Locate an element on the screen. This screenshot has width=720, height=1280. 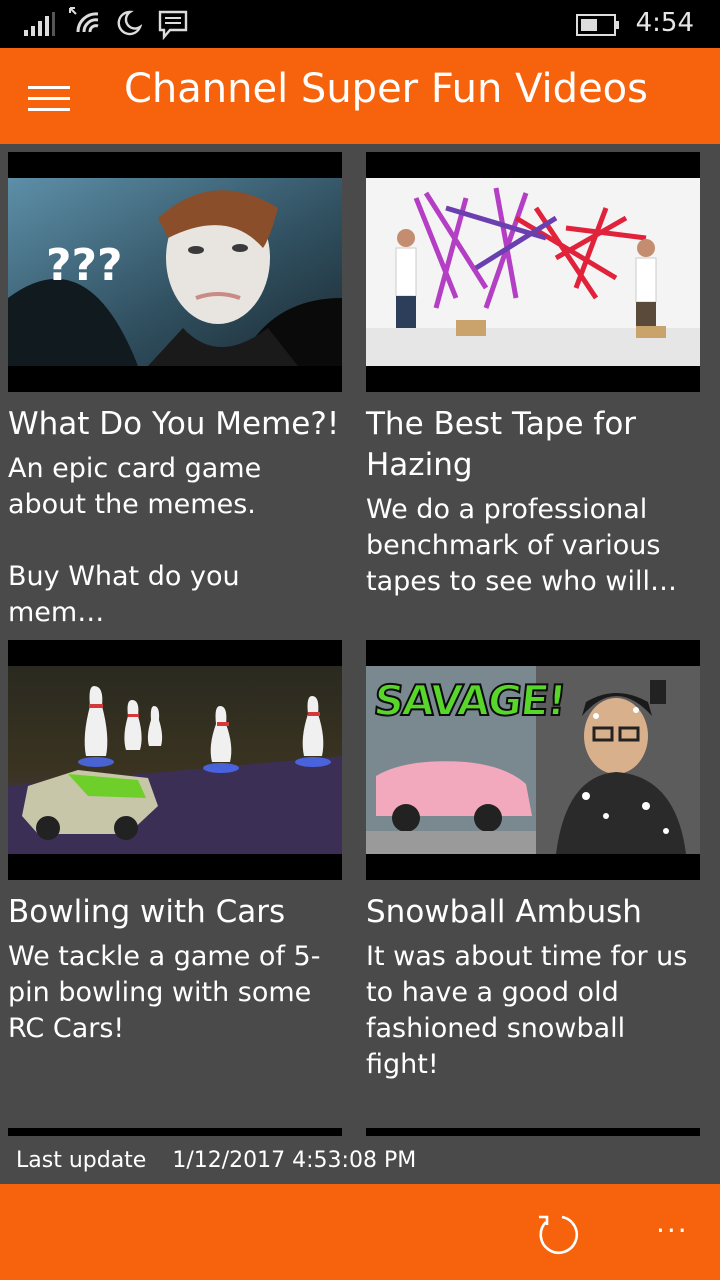
thumbnail-caption: SAVAGE! is located at coordinates (469, 700).